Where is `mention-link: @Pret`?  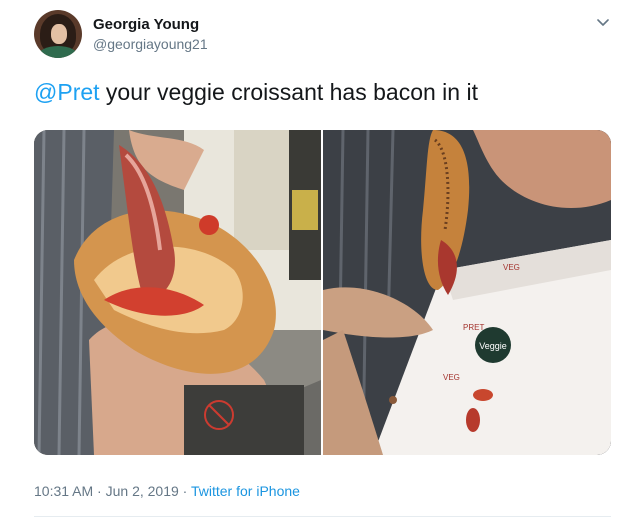 mention-link: @Pret is located at coordinates (67, 92).